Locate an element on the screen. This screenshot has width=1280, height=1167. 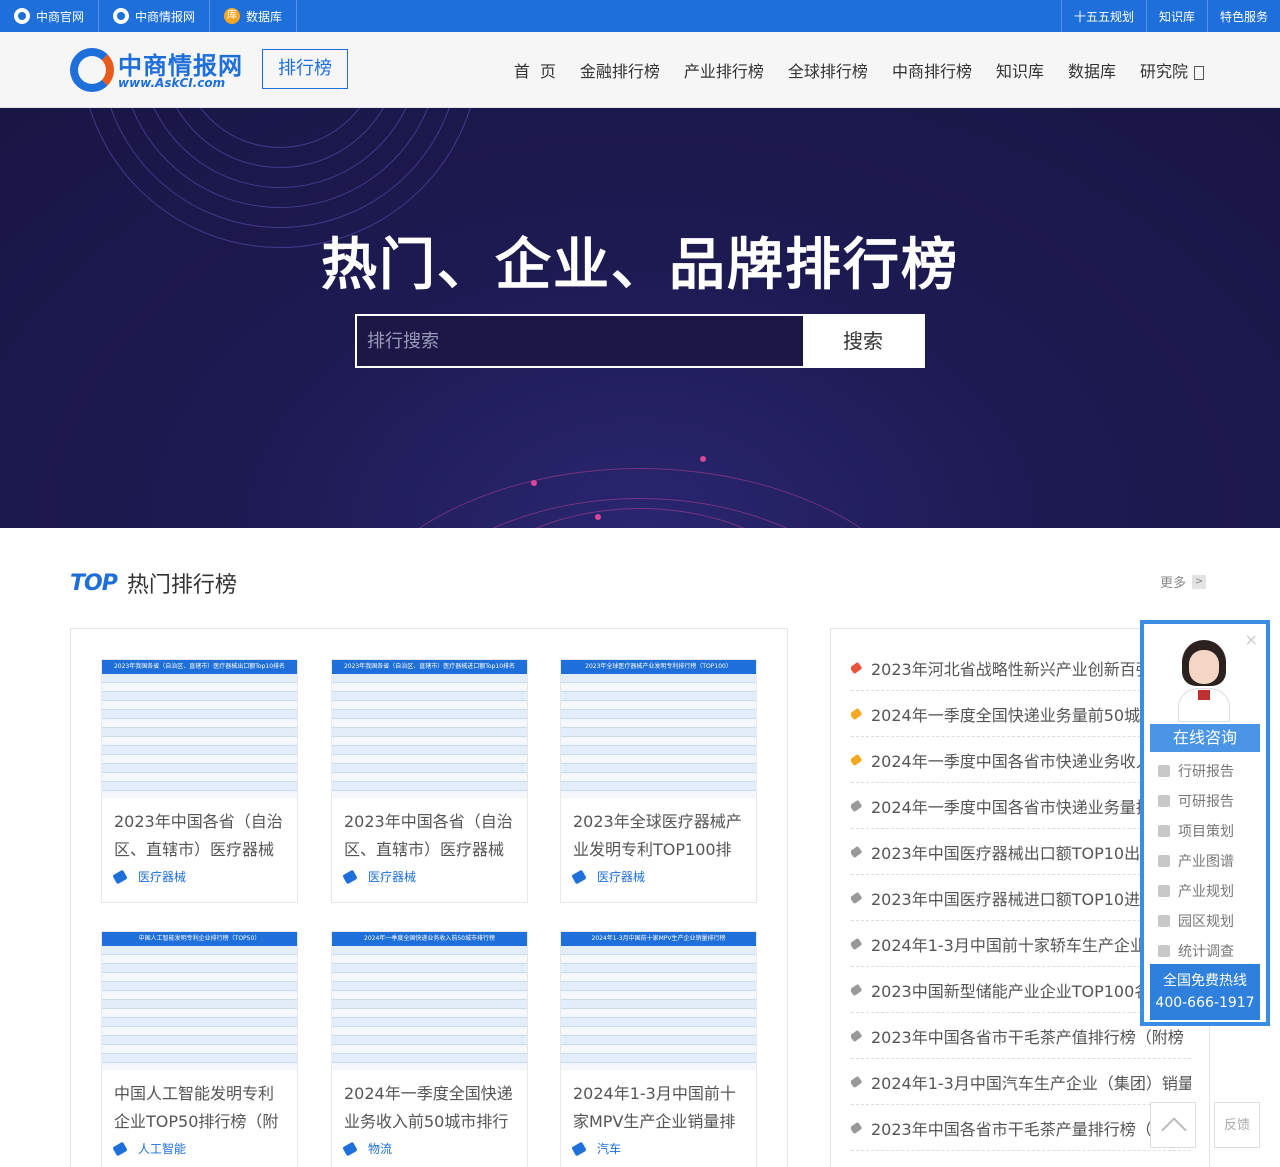
card-title: 2024年1-3月中国前十家MPV生产企业销量排行 is located at coordinates (654, 1107).